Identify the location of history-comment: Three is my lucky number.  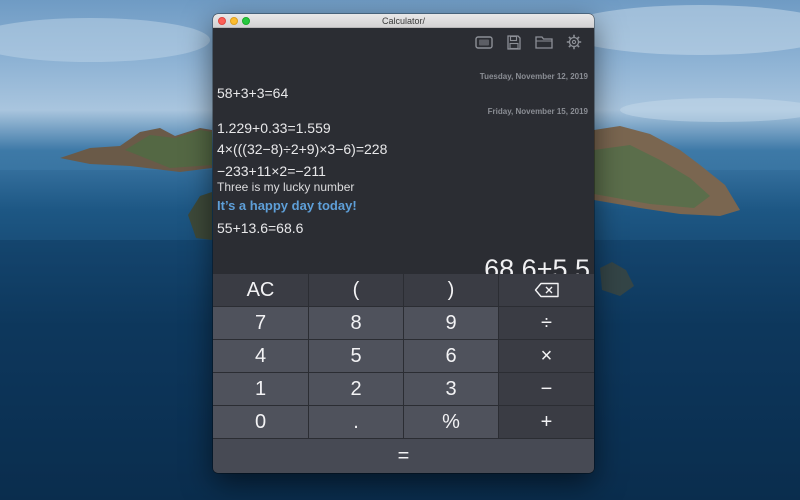
(285, 187).